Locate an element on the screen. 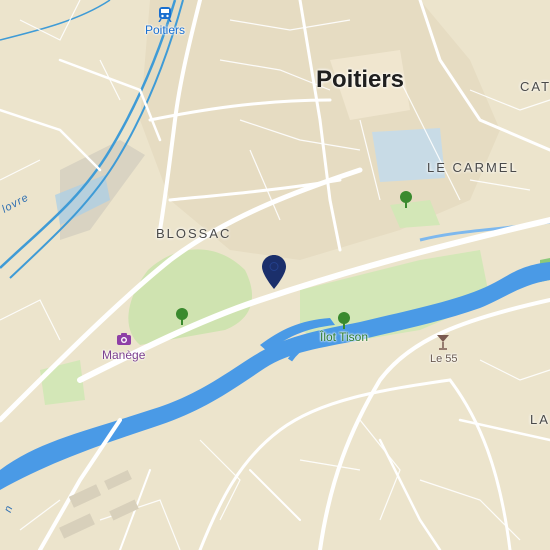 The height and width of the screenshot is (550, 550). district-label-blossac: BLOSSAC is located at coordinates (193, 233).